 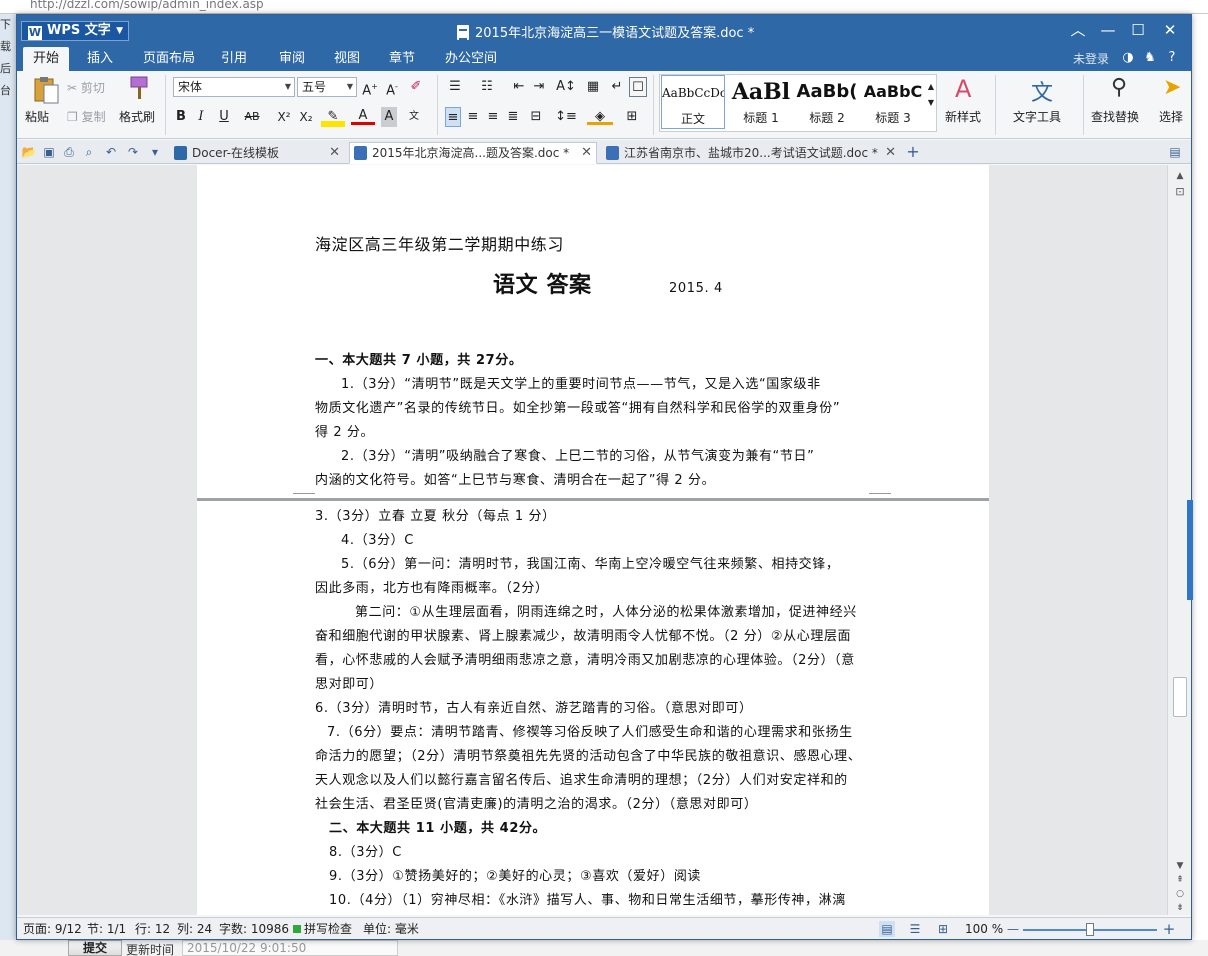 What do you see at coordinates (1090, 929) in the screenshot?
I see `zoom-slider-knob` at bounding box center [1090, 929].